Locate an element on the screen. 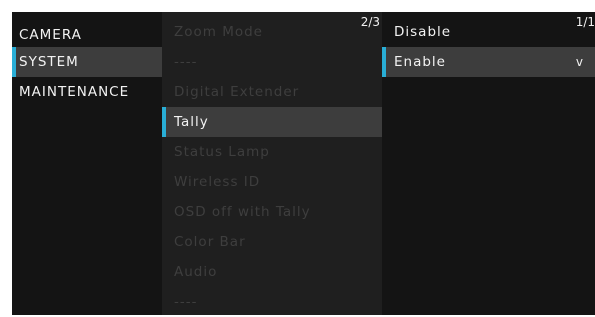 Image resolution: width=595 pixels, height=317 pixels. setting-label: Tally is located at coordinates (191, 122).